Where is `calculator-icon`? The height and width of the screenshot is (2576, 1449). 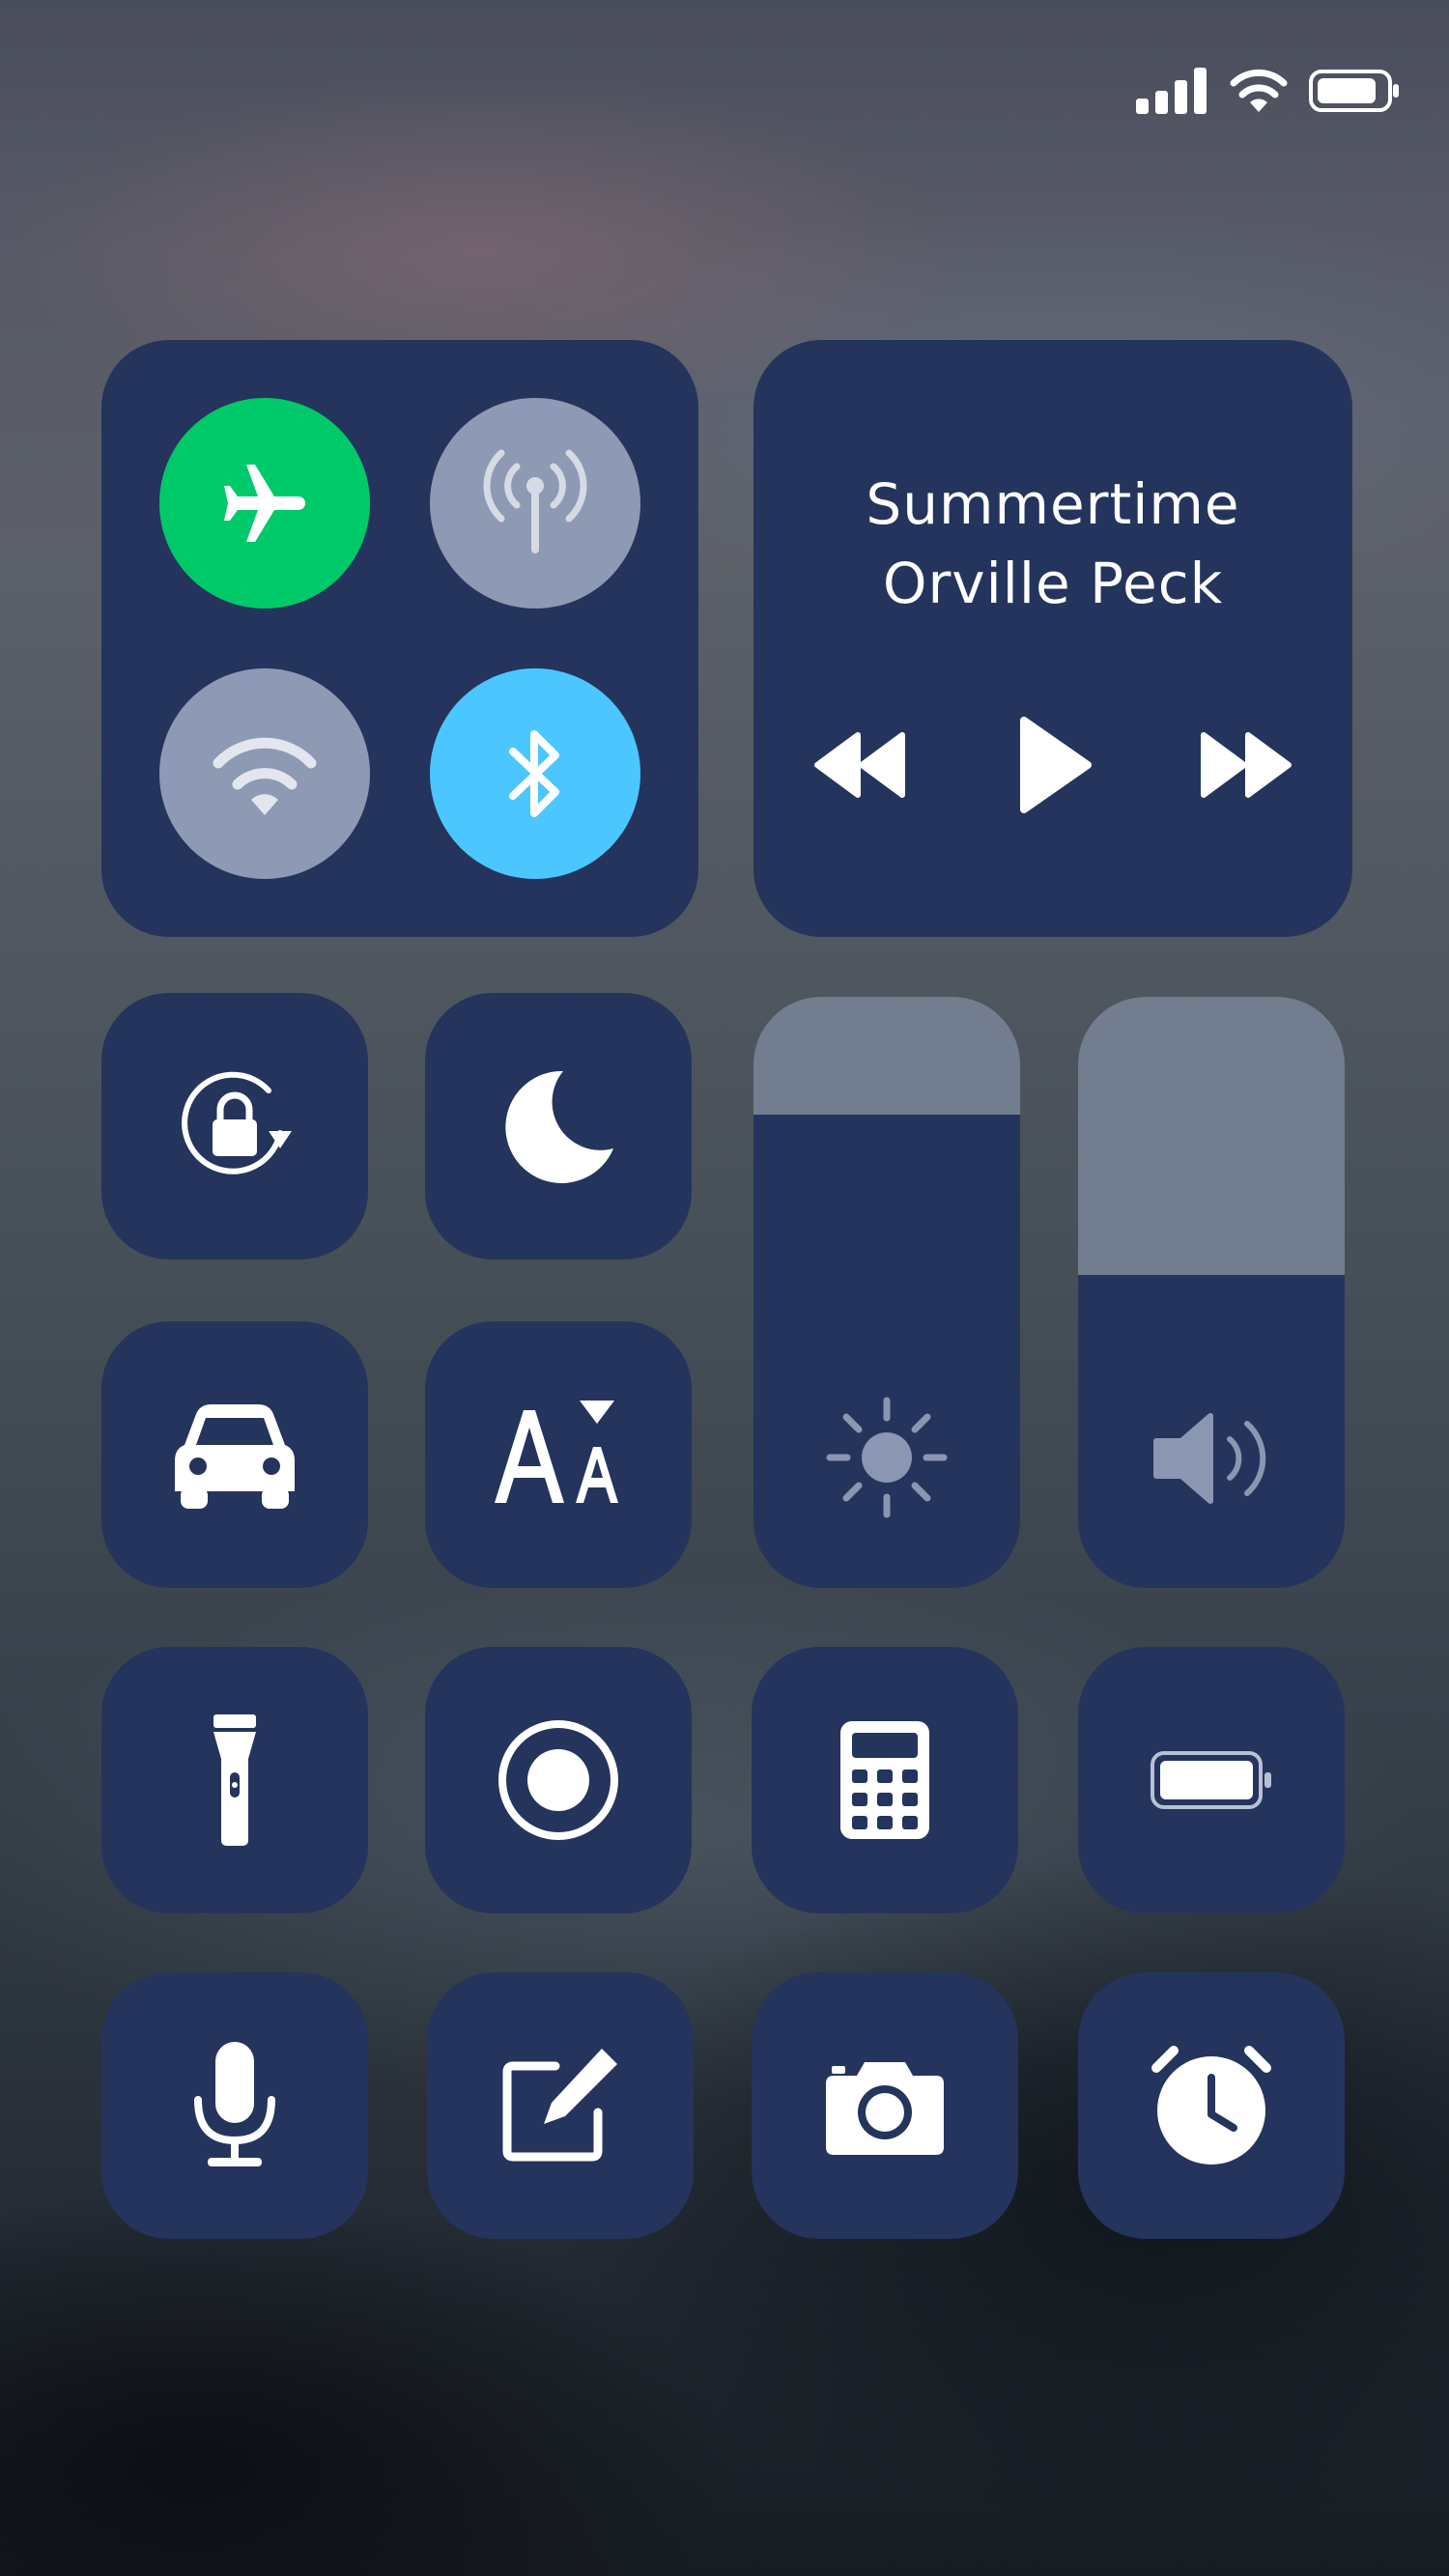 calculator-icon is located at coordinates (885, 1780).